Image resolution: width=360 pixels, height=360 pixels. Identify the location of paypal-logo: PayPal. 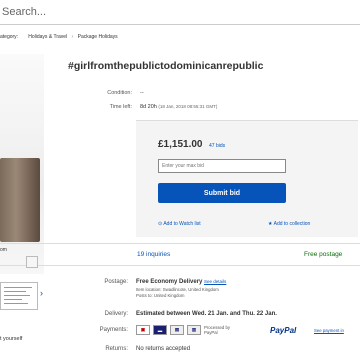
(283, 330).